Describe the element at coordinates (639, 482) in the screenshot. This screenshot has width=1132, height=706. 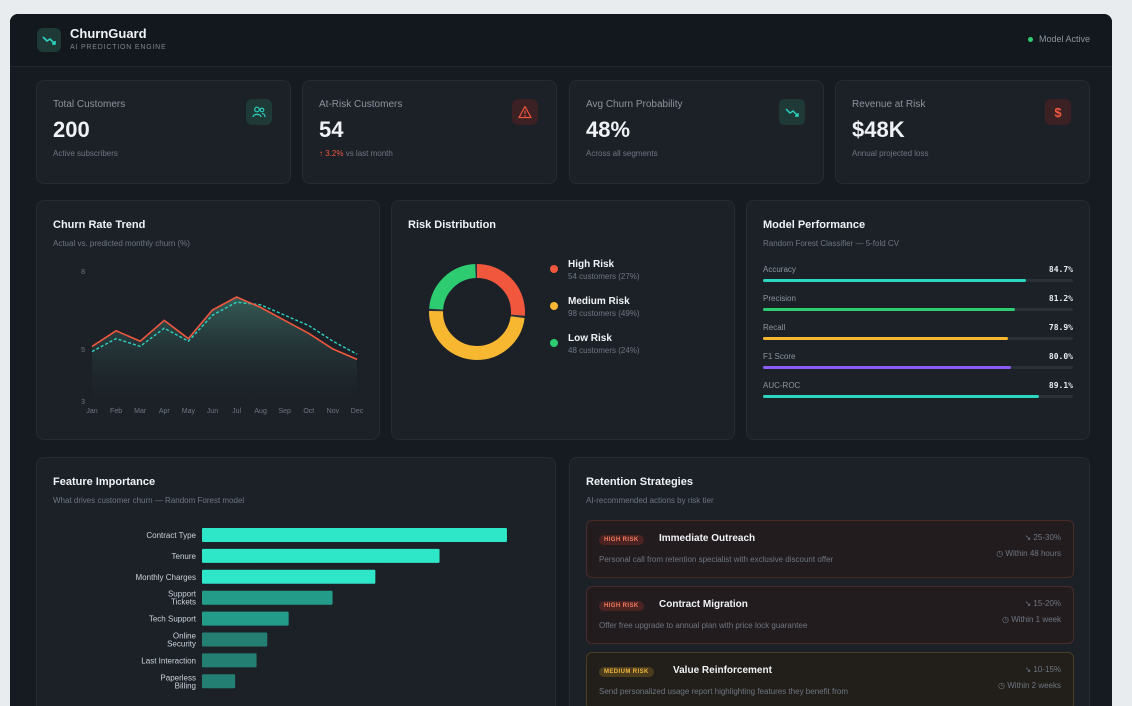
I see `panel-title: Retention Strategies` at that location.